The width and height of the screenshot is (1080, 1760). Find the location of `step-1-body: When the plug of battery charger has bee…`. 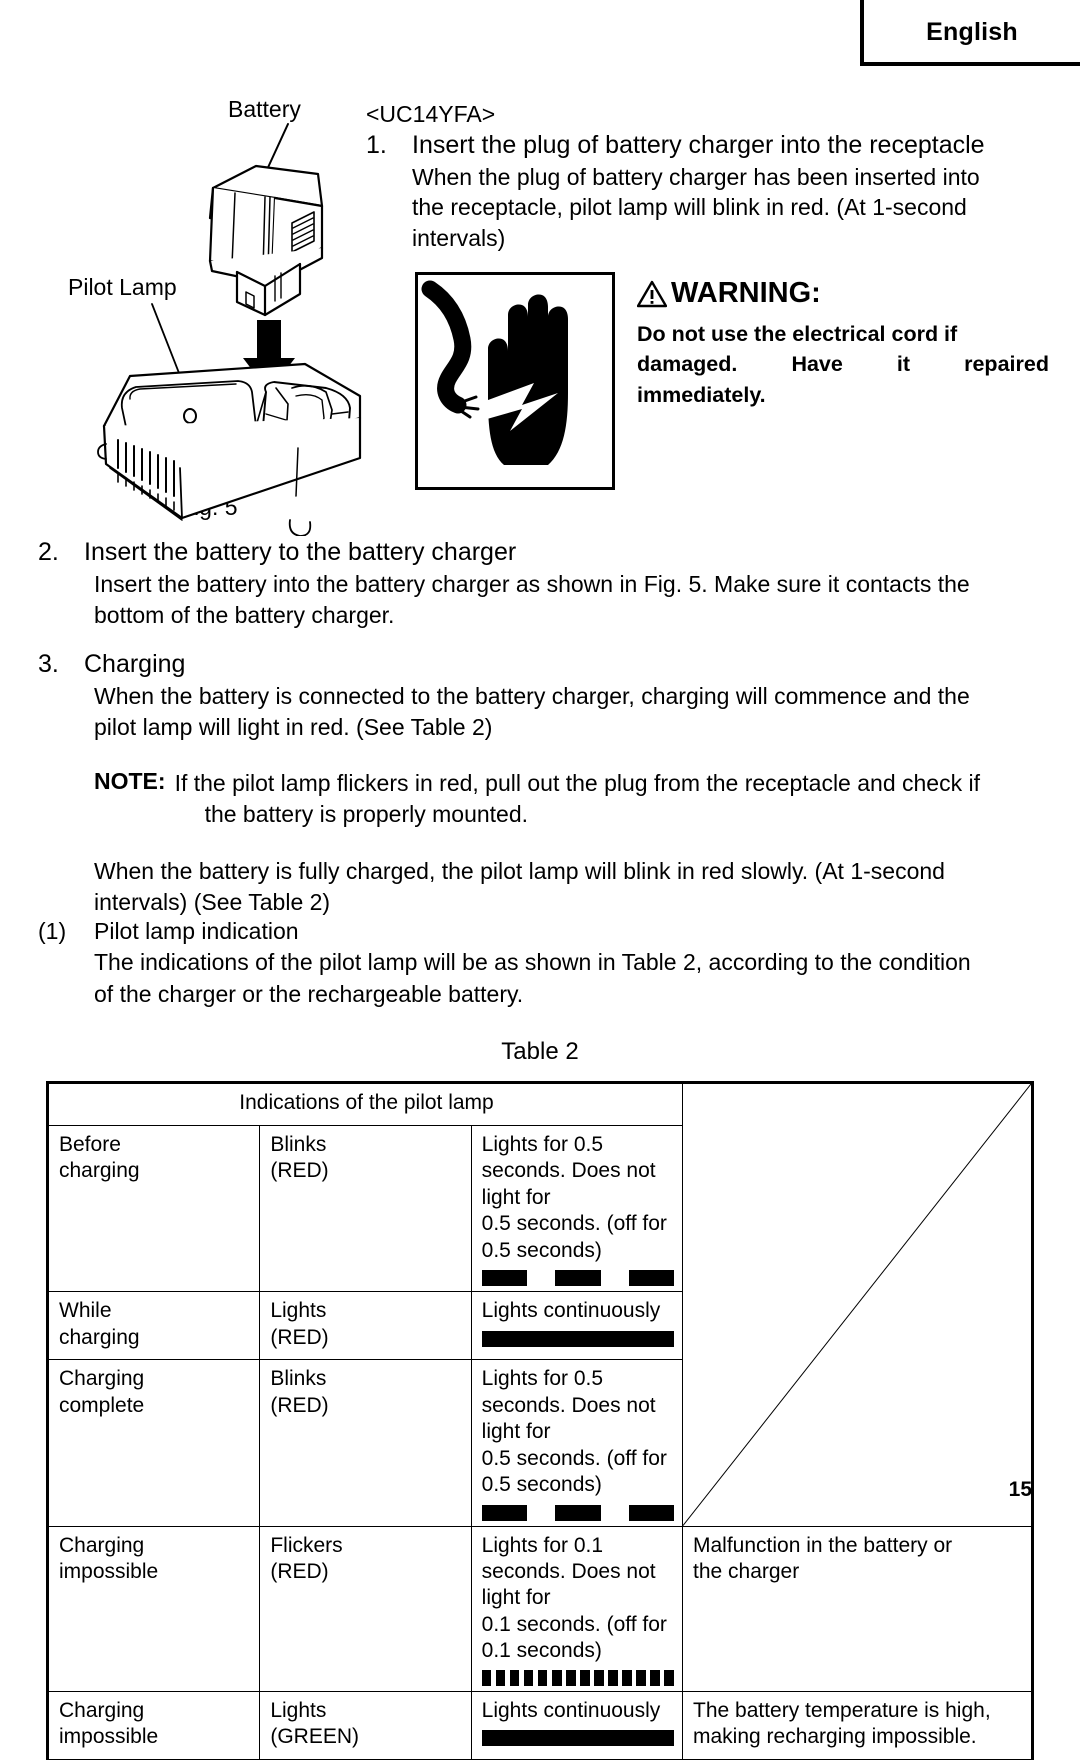

step-1-body: When the plug of battery charger has bee… is located at coordinates (734, 208).